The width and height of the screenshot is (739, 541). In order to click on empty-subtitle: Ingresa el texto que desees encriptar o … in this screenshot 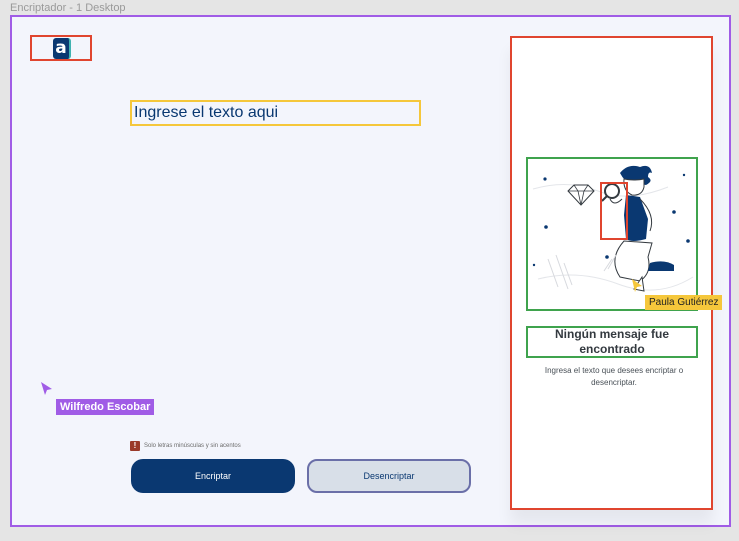, I will do `click(614, 376)`.